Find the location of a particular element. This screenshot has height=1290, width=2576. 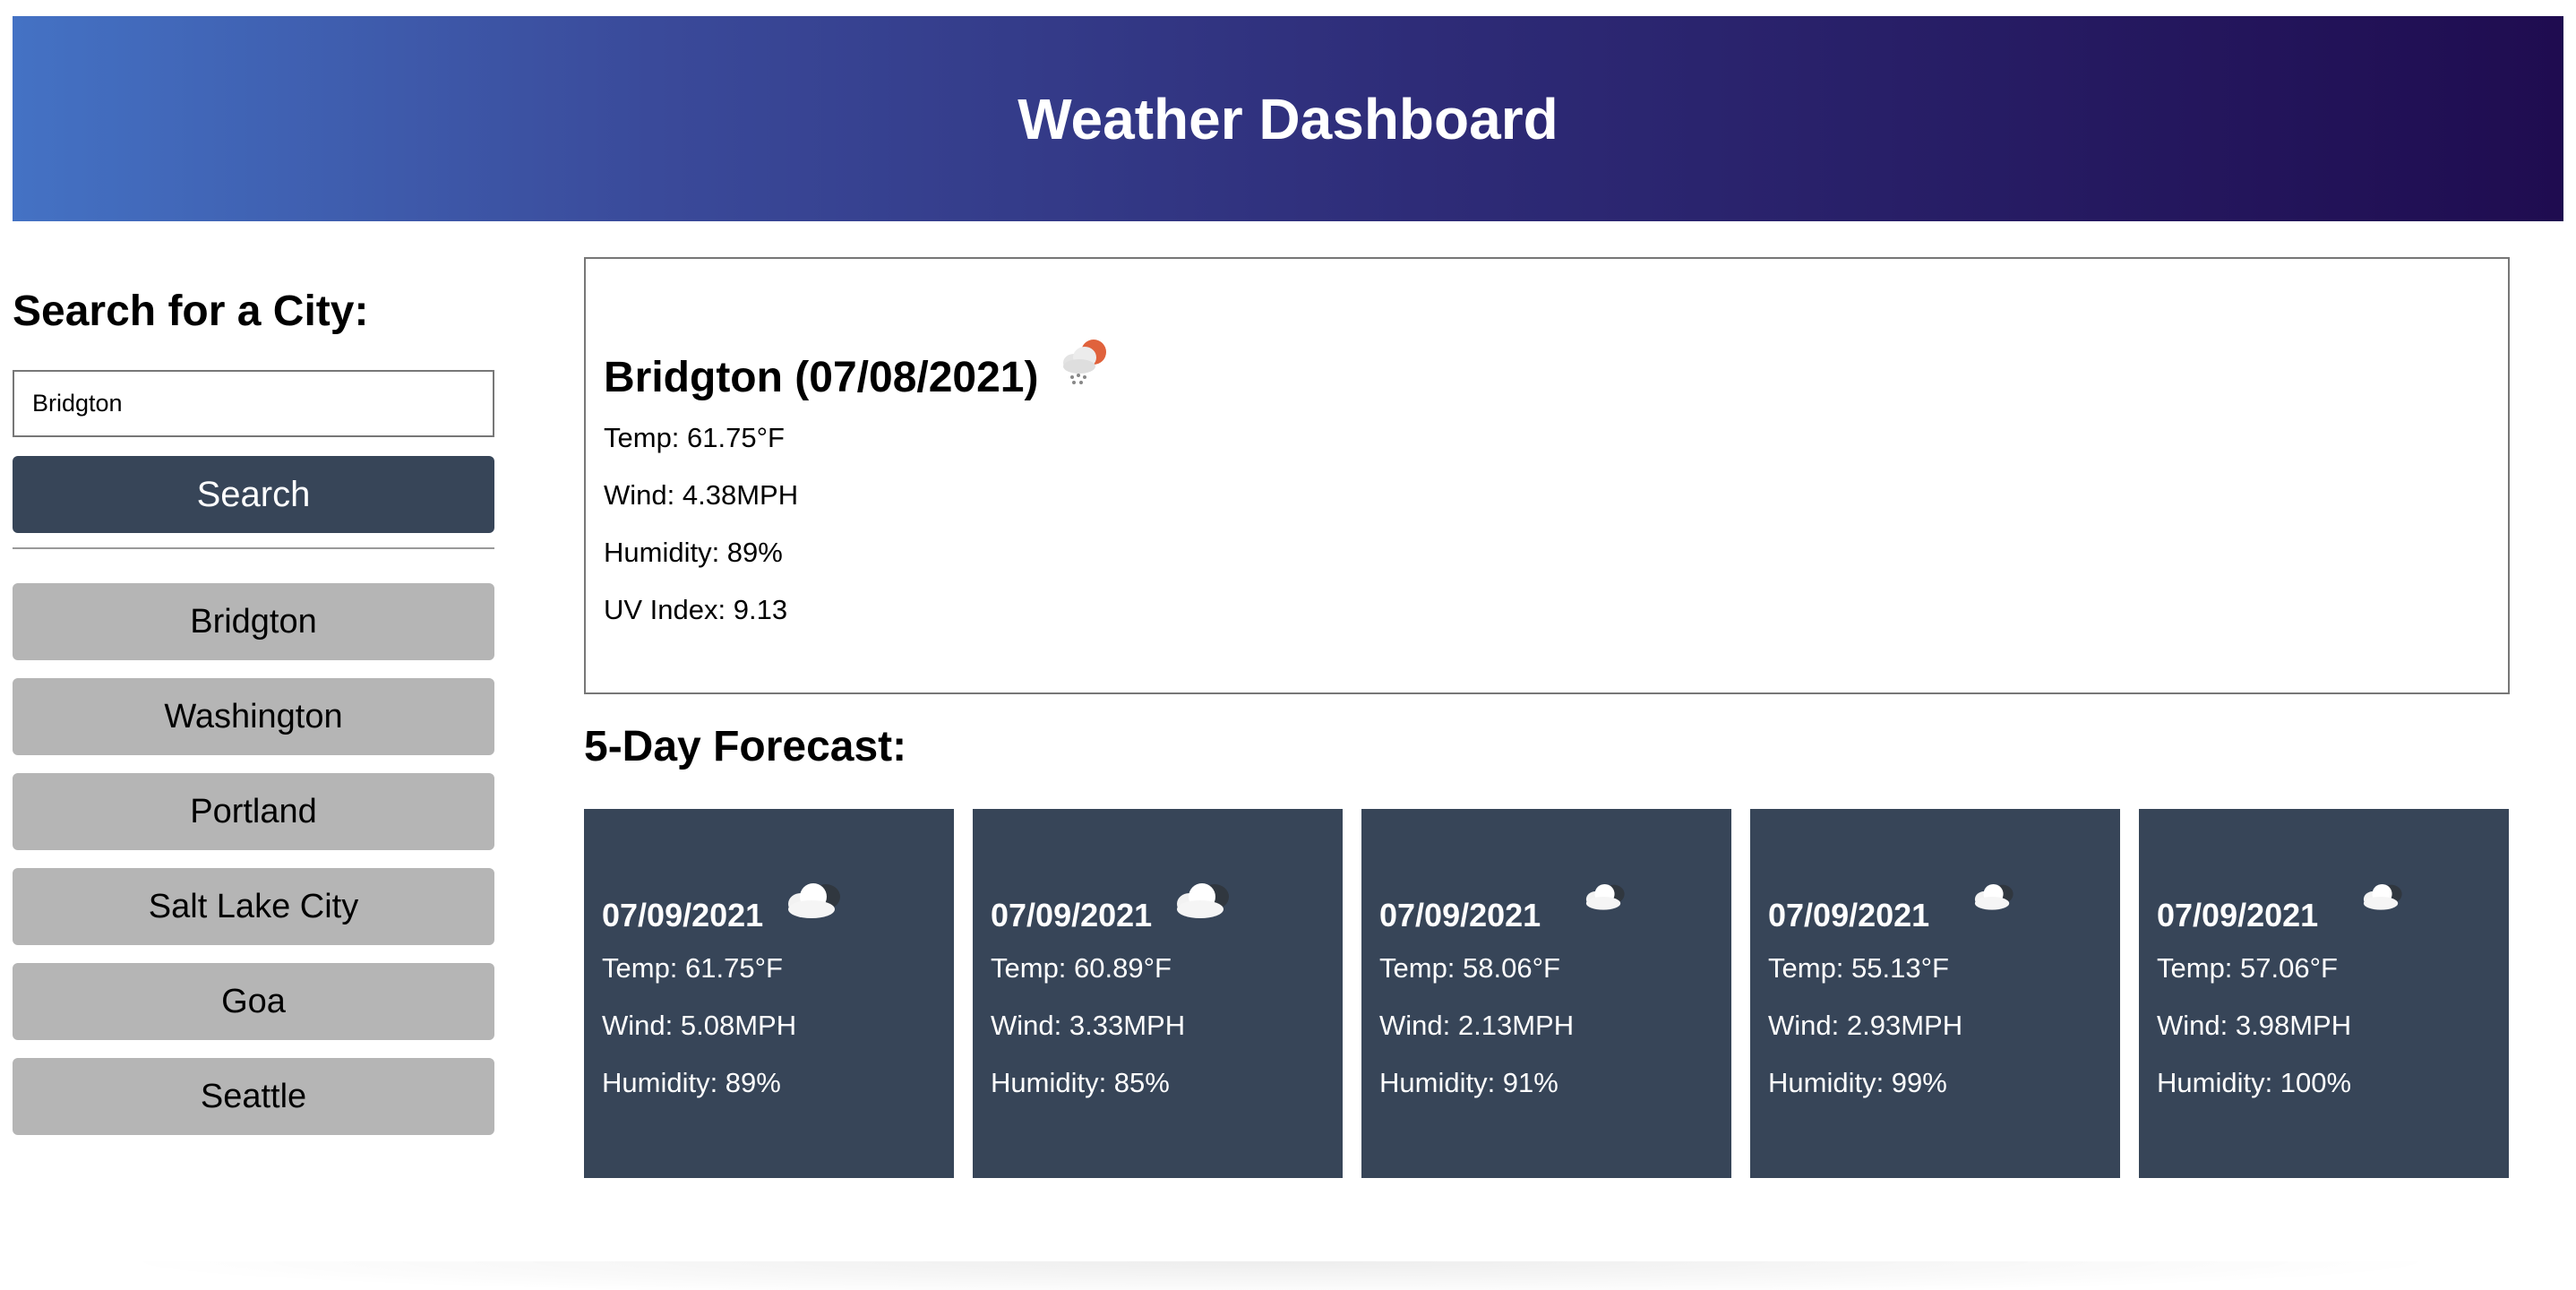

history-button-goa: Goa is located at coordinates (253, 1001).